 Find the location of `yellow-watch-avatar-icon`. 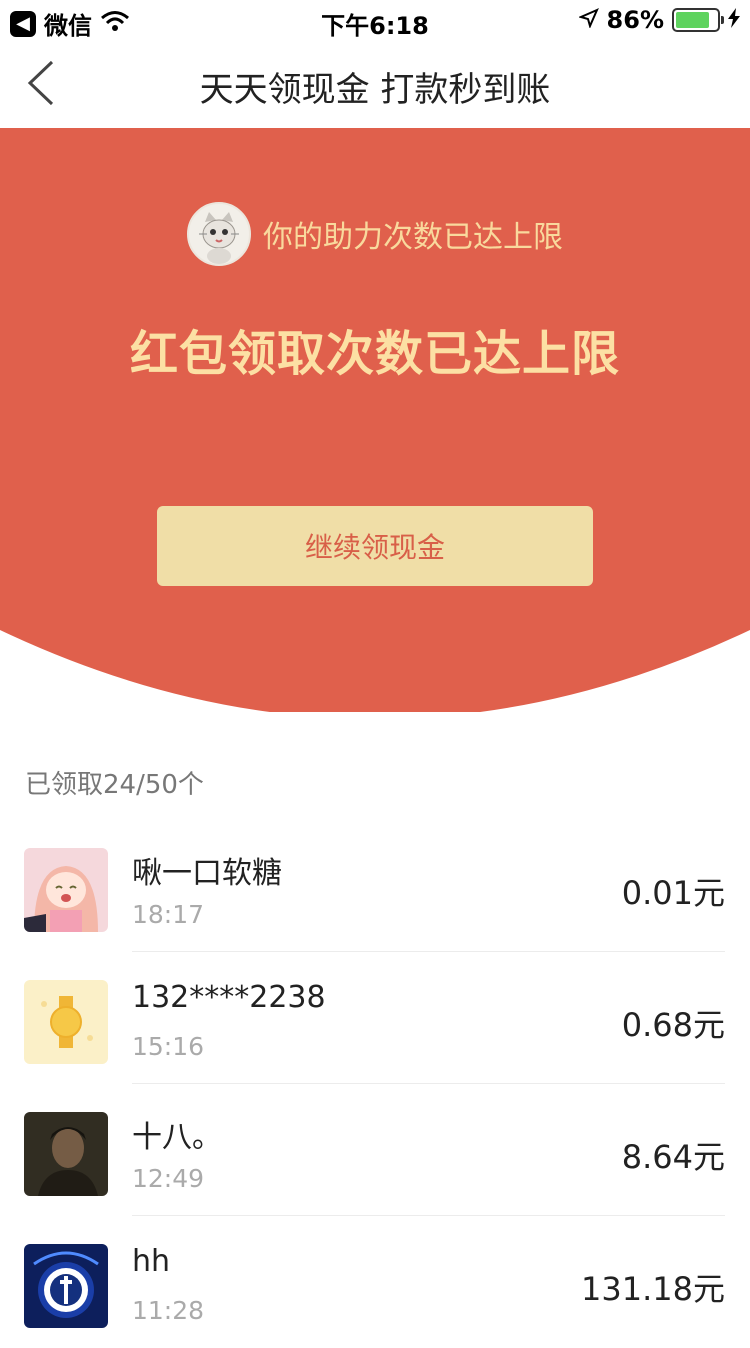

yellow-watch-avatar-icon is located at coordinates (66, 1022).